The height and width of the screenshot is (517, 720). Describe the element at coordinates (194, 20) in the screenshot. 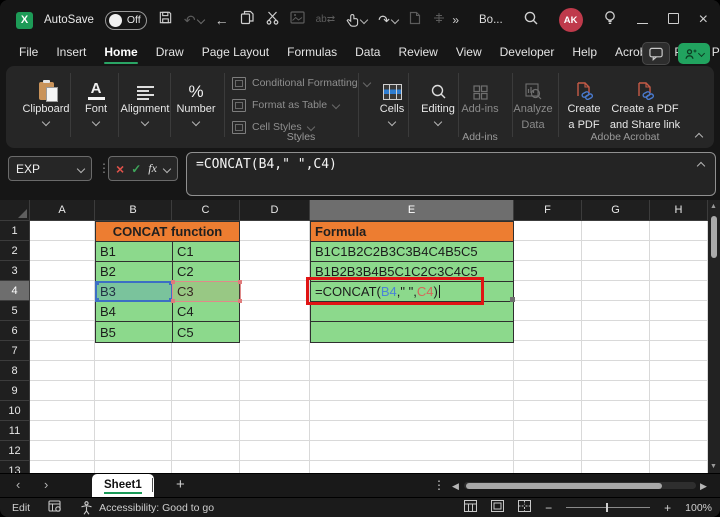

I see `undo-button: ↶` at that location.